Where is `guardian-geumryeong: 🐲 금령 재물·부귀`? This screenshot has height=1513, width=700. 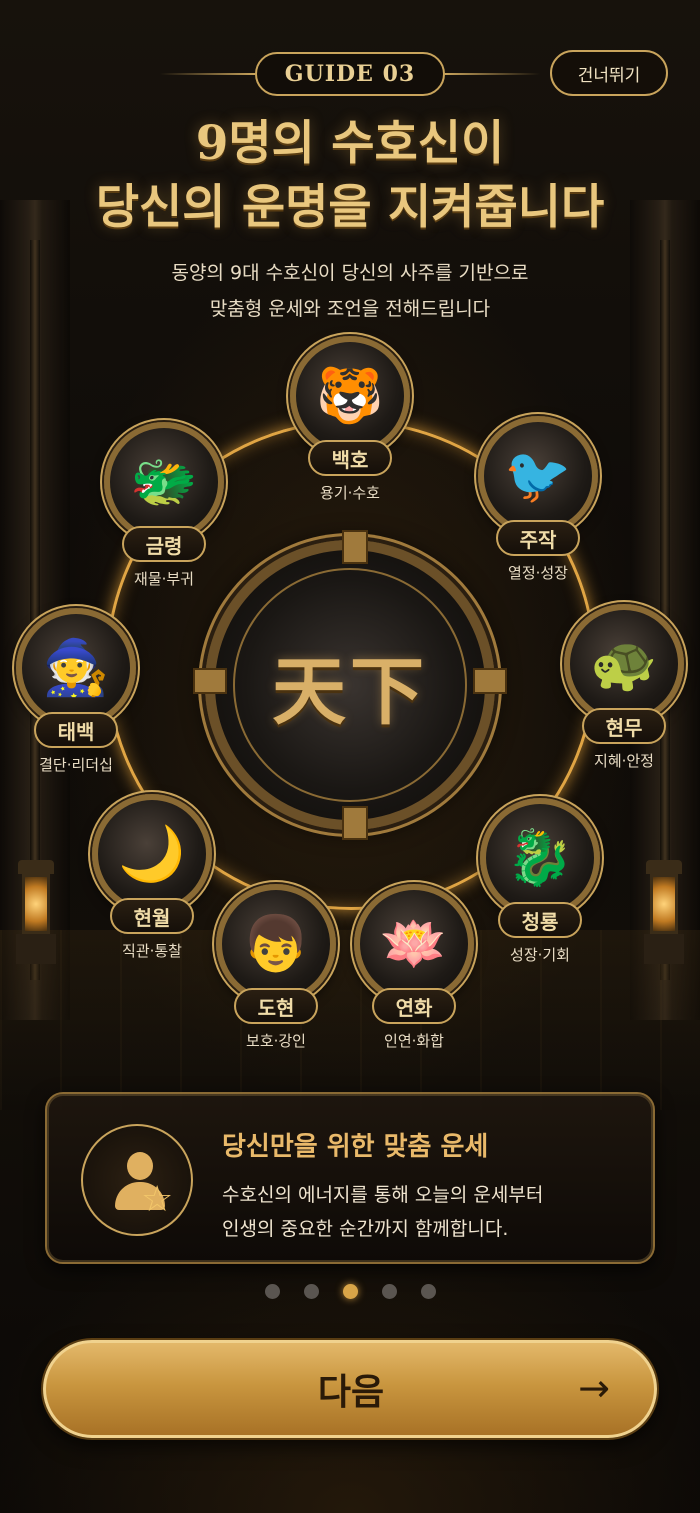 guardian-geumryeong: 🐲 금령 재물·부귀 is located at coordinates (164, 522).